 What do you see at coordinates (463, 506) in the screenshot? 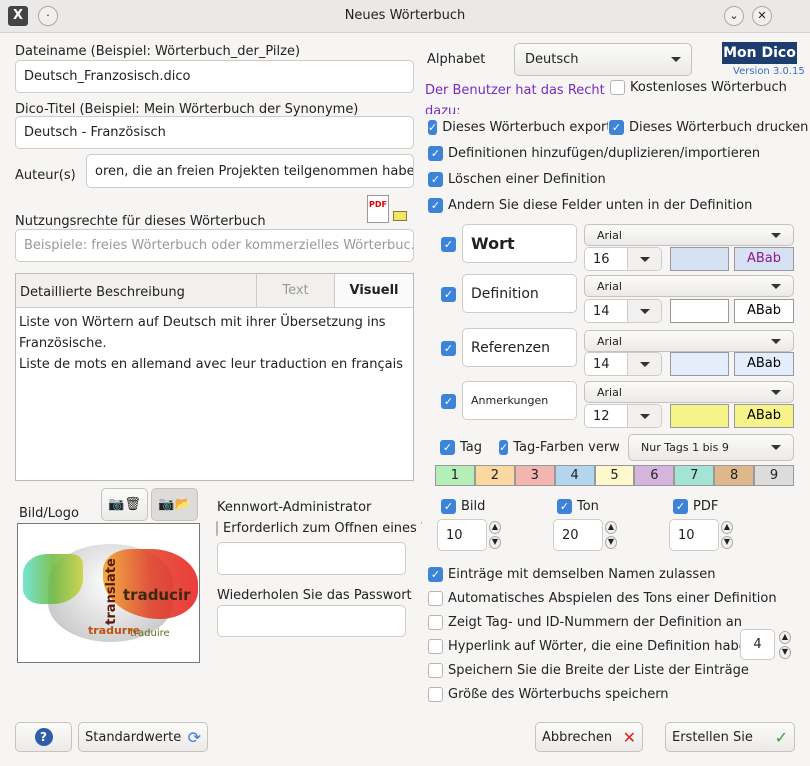
I see `media-checkbox: ✓ Bild` at bounding box center [463, 506].